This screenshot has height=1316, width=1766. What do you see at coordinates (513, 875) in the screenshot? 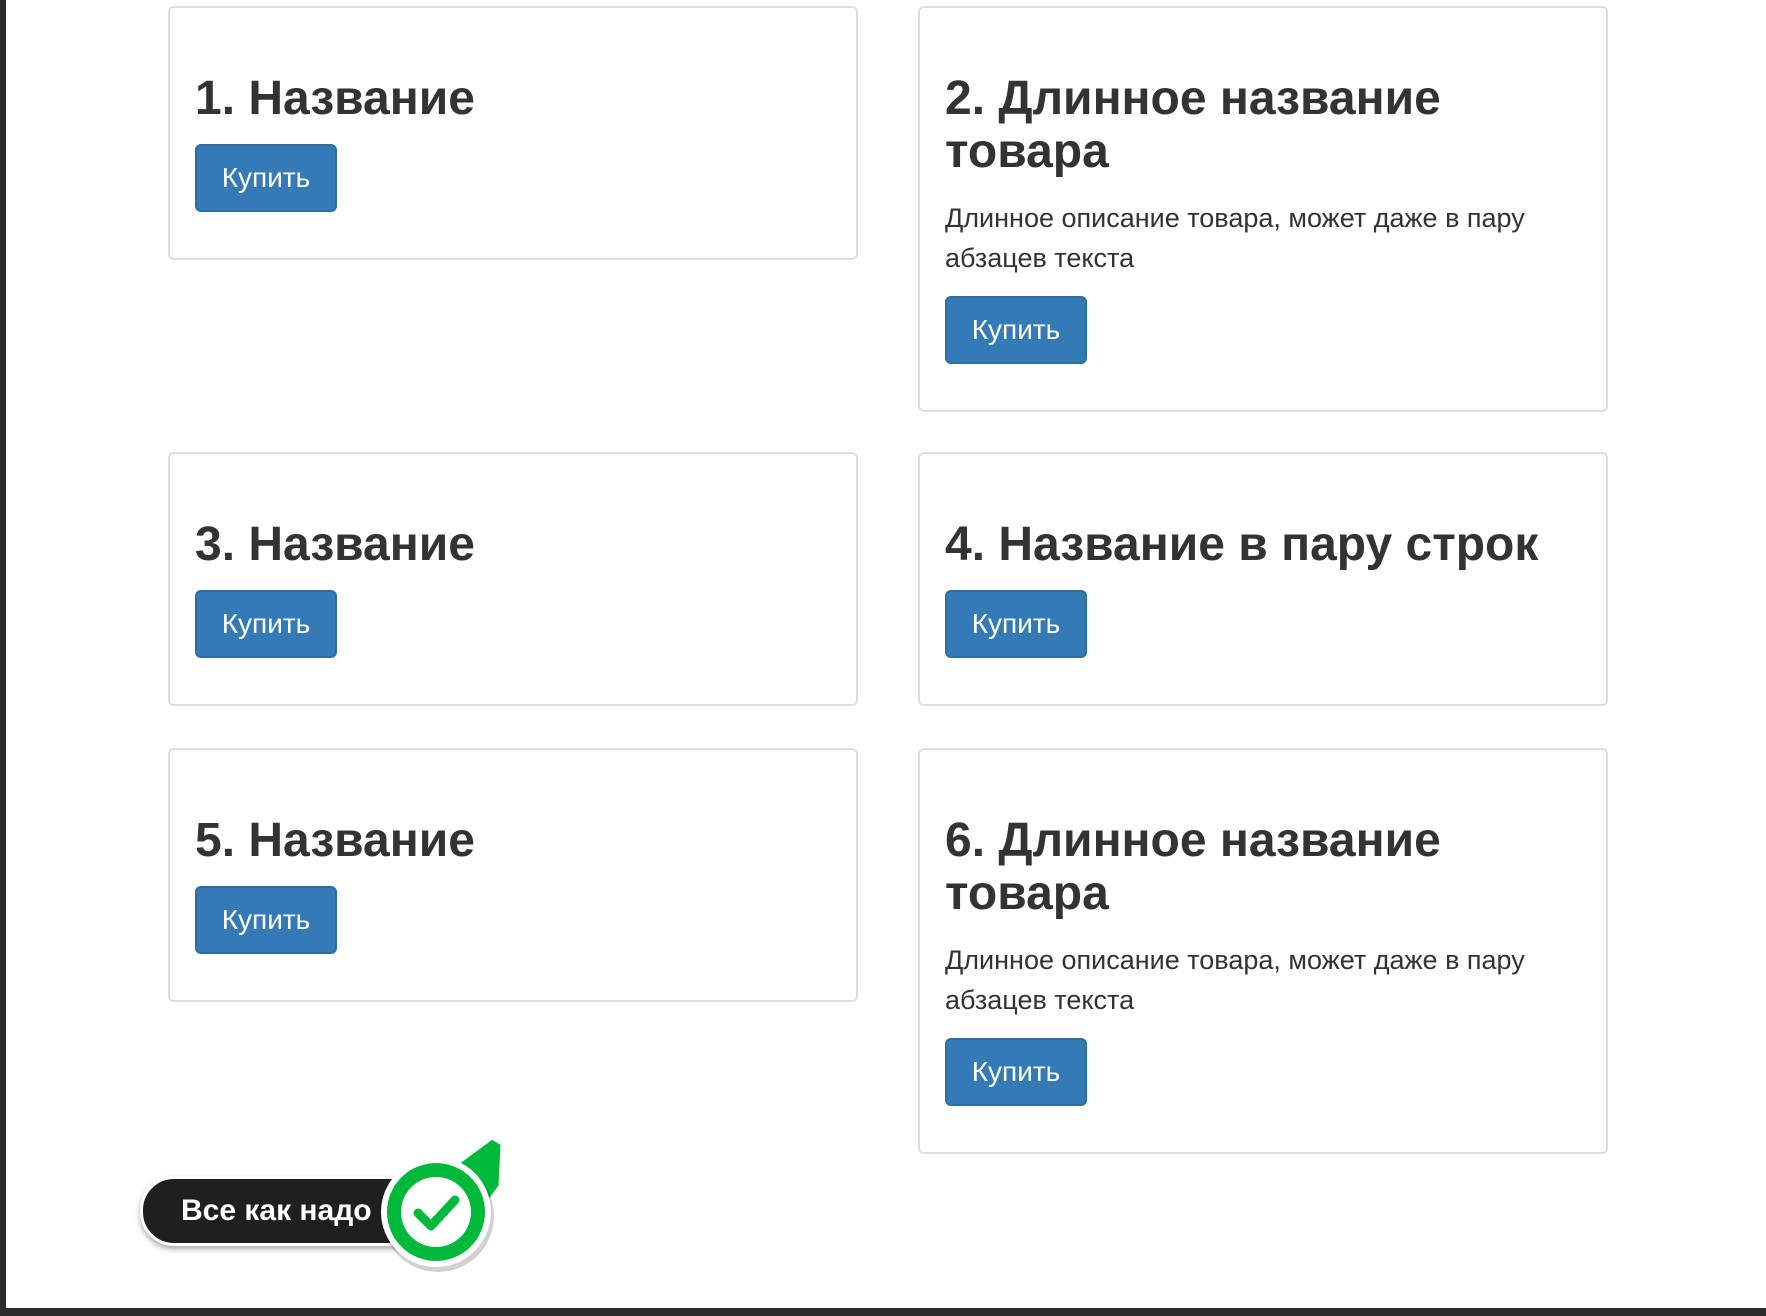
I see `product-card-5: 5. Название Купить` at bounding box center [513, 875].